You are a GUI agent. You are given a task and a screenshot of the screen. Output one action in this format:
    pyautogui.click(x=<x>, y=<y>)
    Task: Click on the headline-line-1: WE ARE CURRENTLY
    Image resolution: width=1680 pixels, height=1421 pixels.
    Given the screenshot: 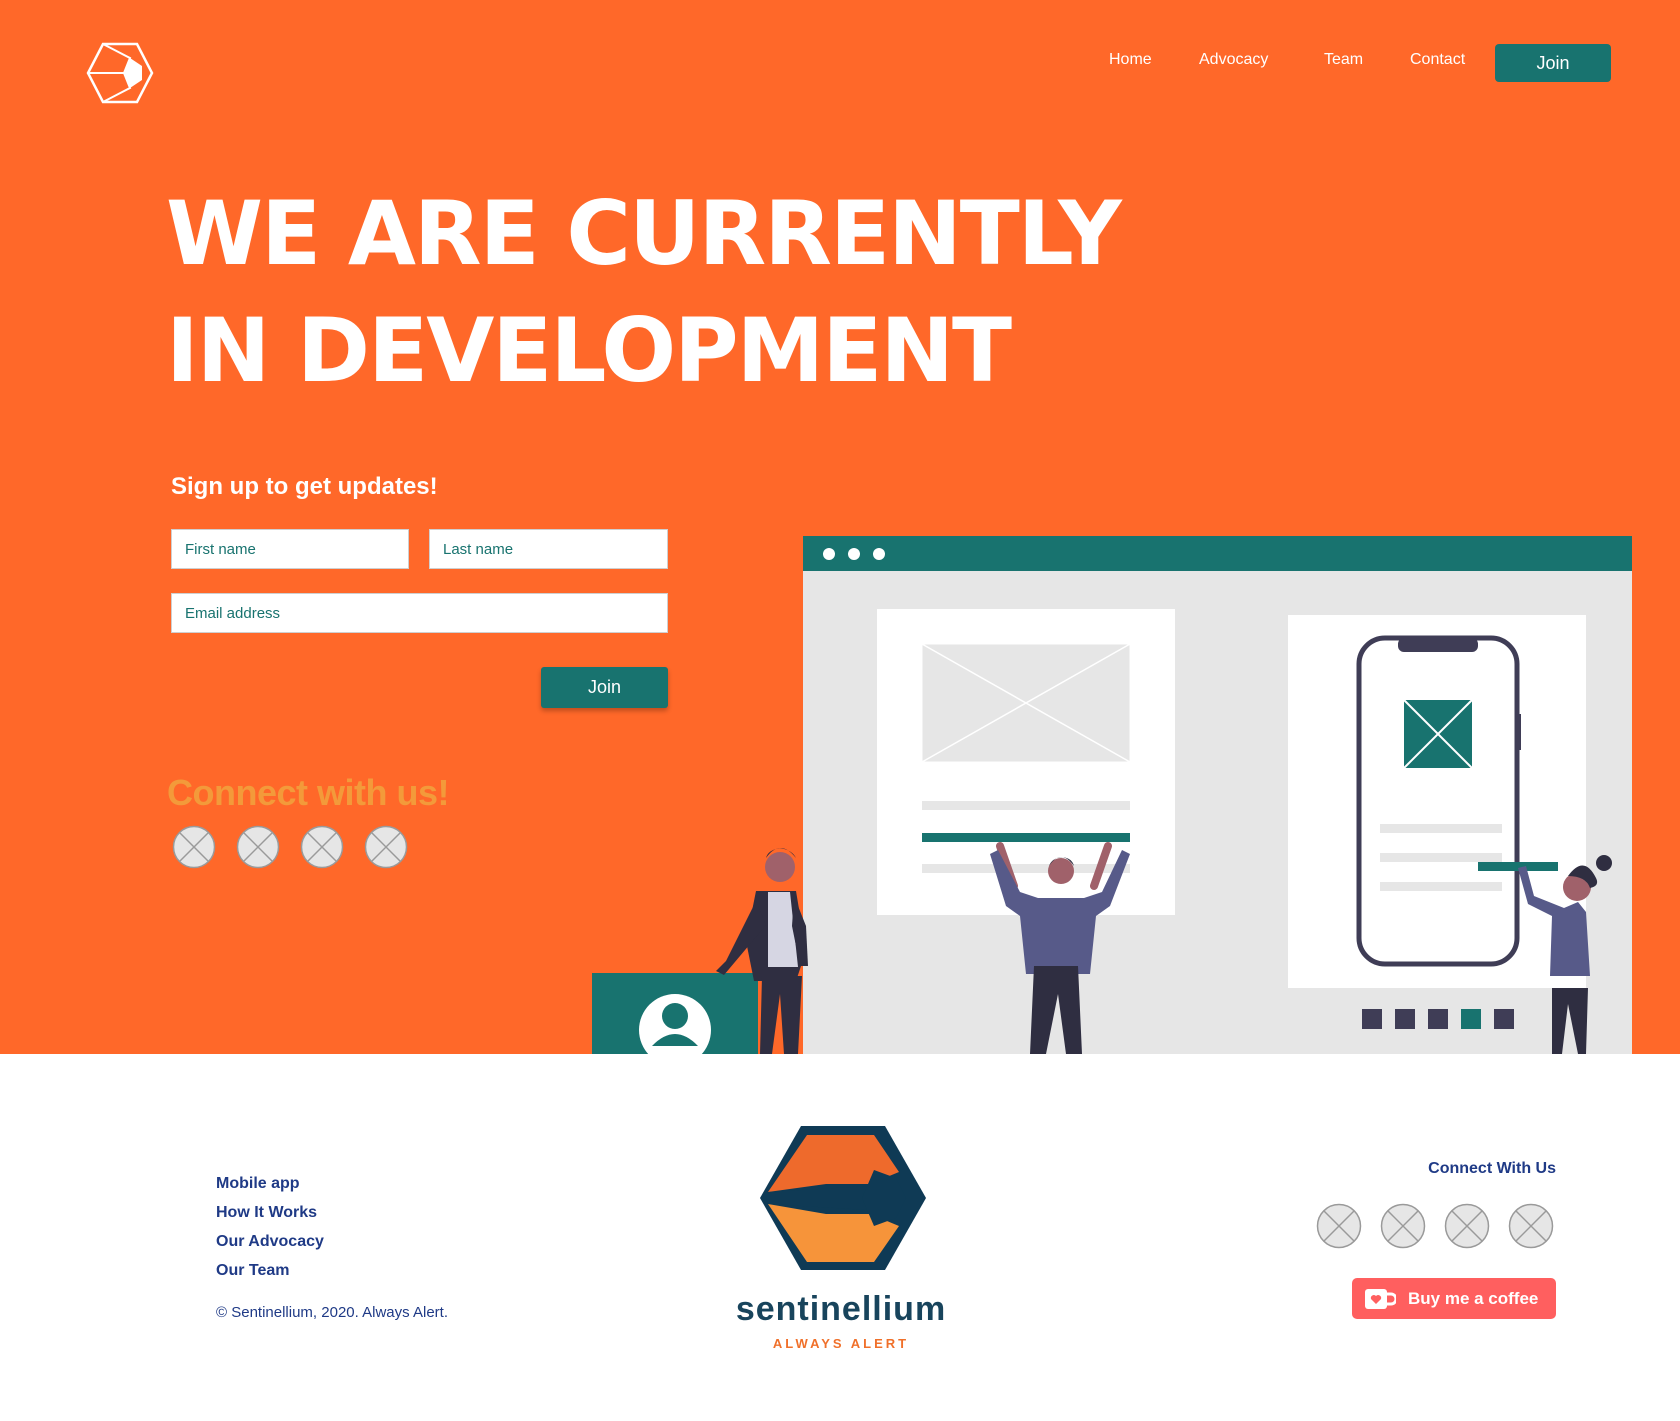 What is the action you would take?
    pyautogui.click(x=644, y=233)
    